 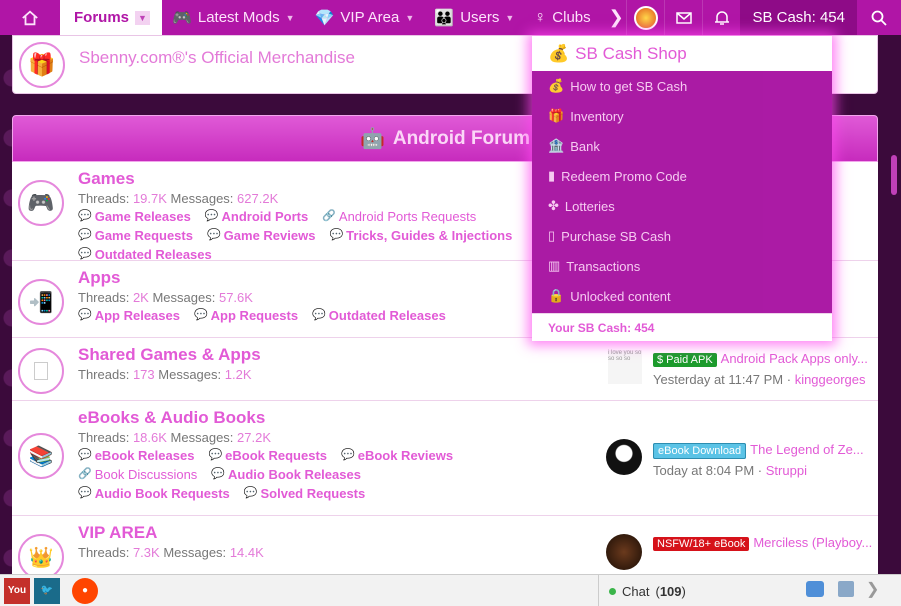 I want to click on chat-button: Chat (109), so click(x=698, y=590).